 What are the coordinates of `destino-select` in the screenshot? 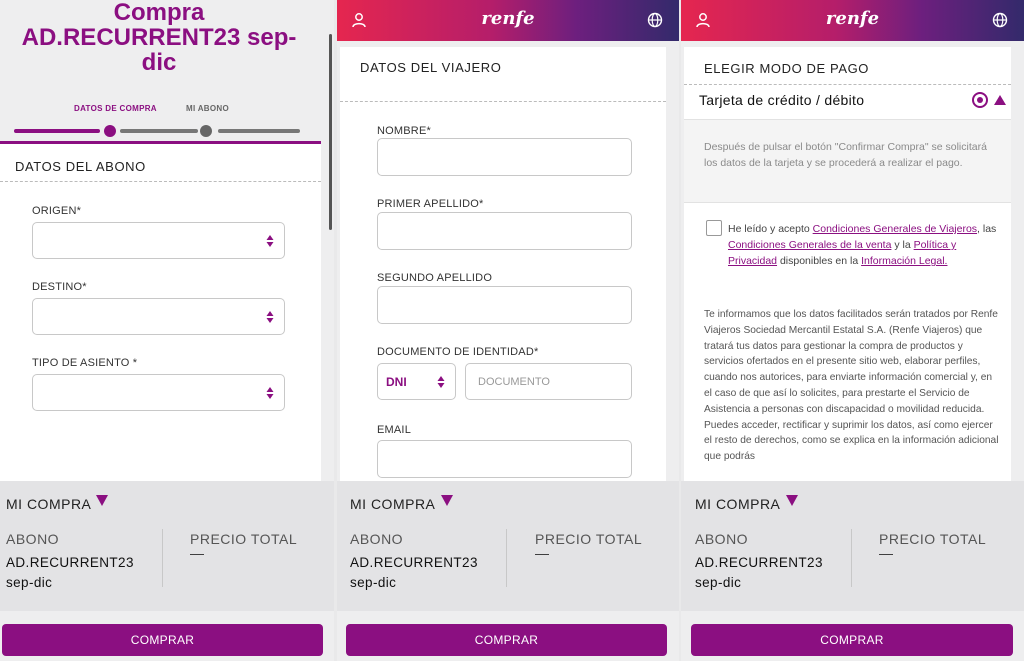 It's located at (158, 316).